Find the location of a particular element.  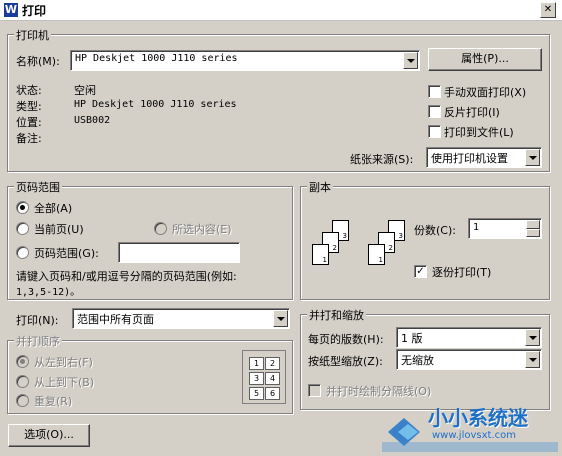

copies-count-label: 份数(C): is located at coordinates (435, 230).